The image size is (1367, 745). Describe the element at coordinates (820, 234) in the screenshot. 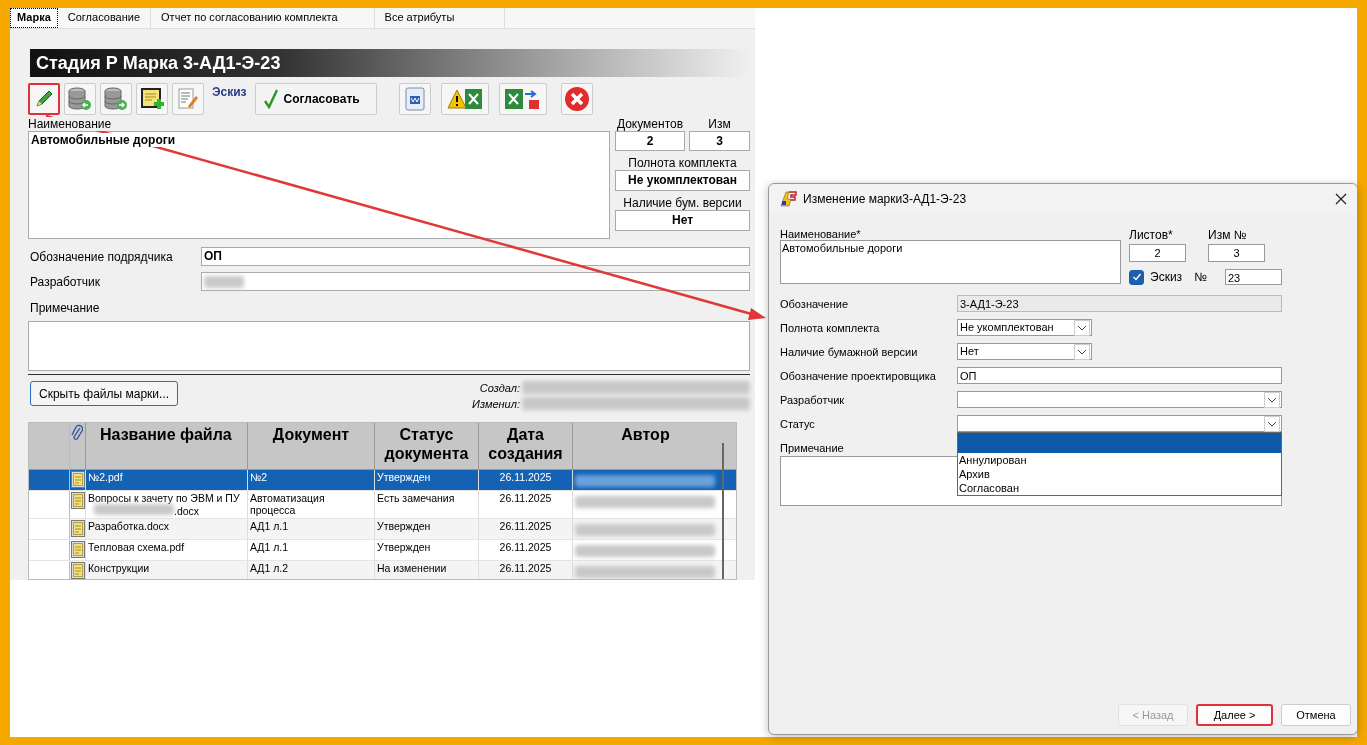

I see `name-label: Наименование*` at that location.